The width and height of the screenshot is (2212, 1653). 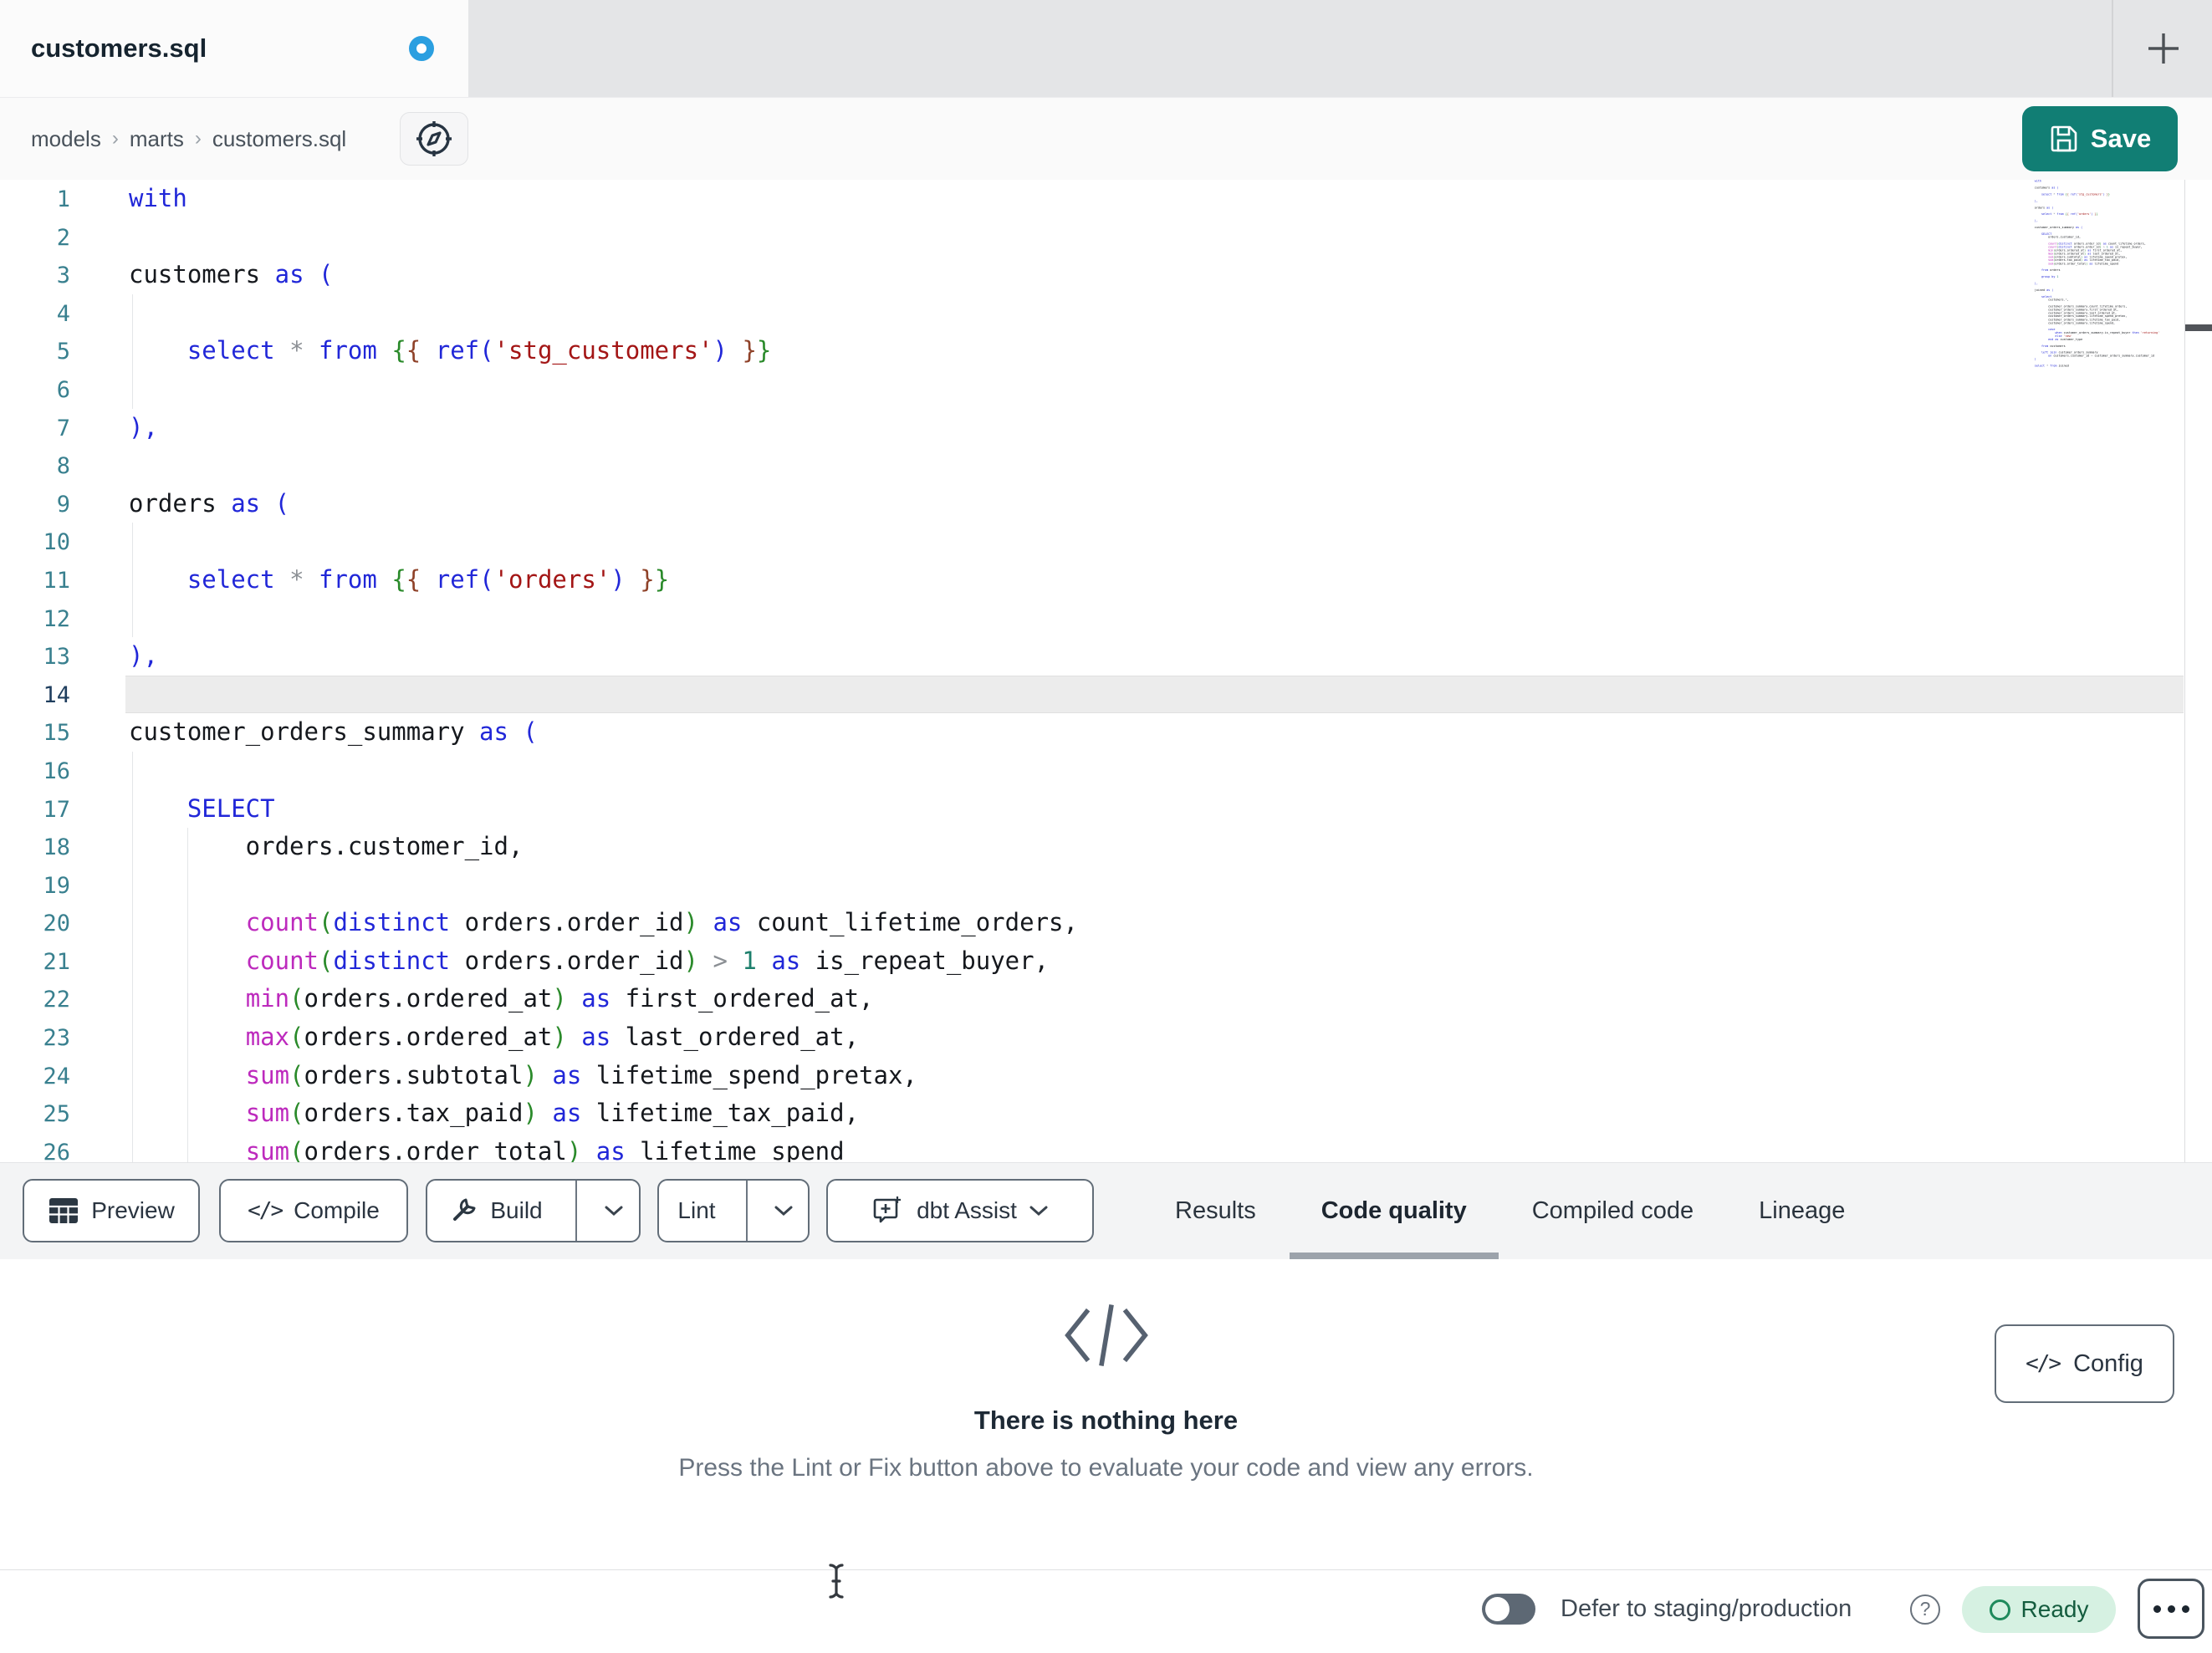 What do you see at coordinates (1106, 313) in the screenshot?
I see `code-line-4: 4` at bounding box center [1106, 313].